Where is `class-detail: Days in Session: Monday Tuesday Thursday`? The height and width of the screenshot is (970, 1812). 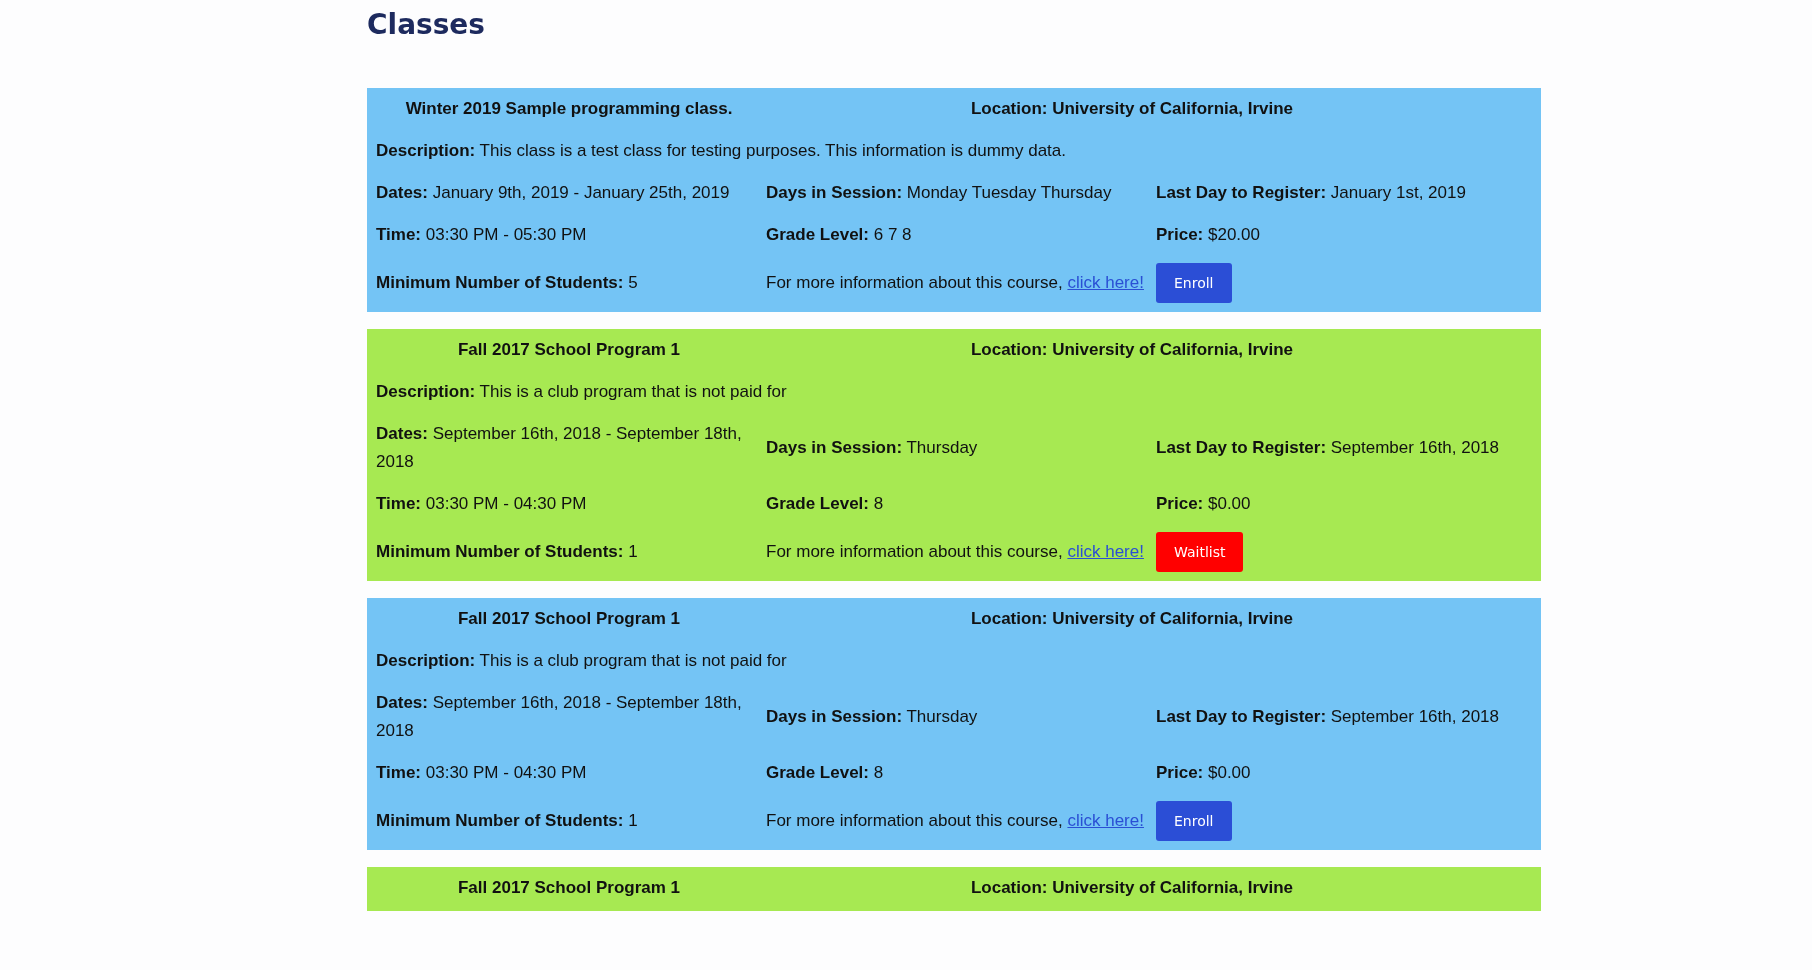
class-detail: Days in Session: Monday Tuesday Thursday is located at coordinates (939, 193).